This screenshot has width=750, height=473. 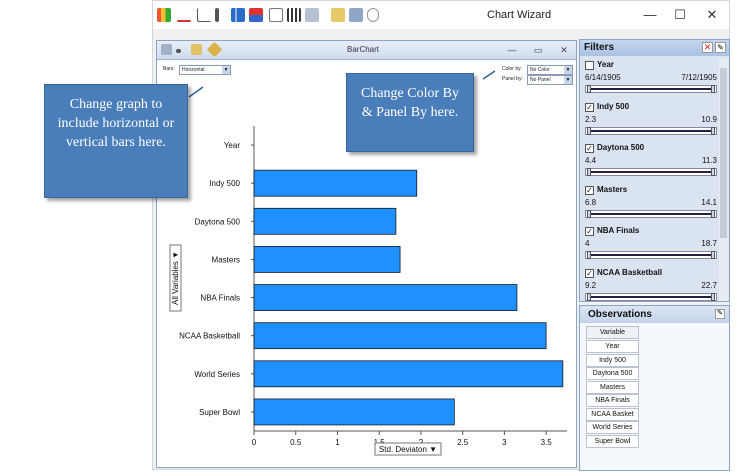 I want to click on observation-row: NBA Finals, so click(x=612, y=400).